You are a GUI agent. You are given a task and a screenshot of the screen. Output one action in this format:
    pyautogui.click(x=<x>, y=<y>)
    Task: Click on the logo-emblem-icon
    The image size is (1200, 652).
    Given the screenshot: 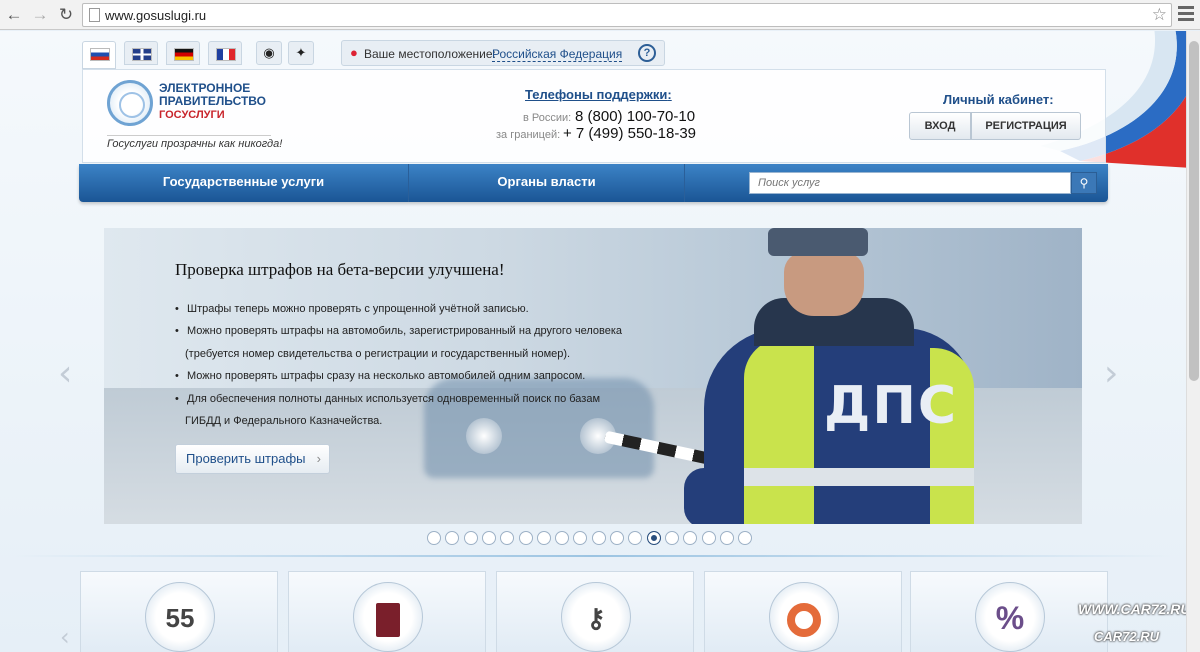 What is the action you would take?
    pyautogui.click(x=130, y=103)
    